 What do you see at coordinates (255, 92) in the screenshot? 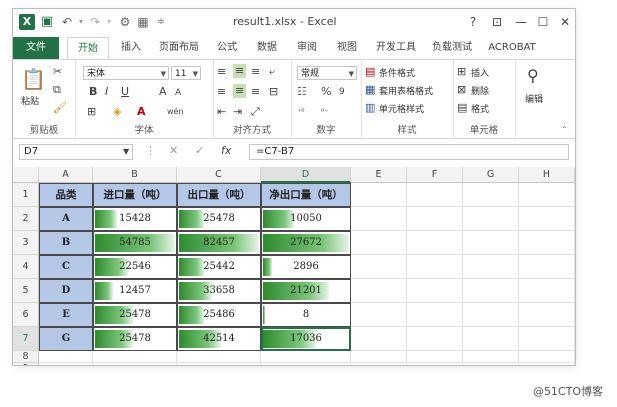
I see `align-right-icon: ≡` at bounding box center [255, 92].